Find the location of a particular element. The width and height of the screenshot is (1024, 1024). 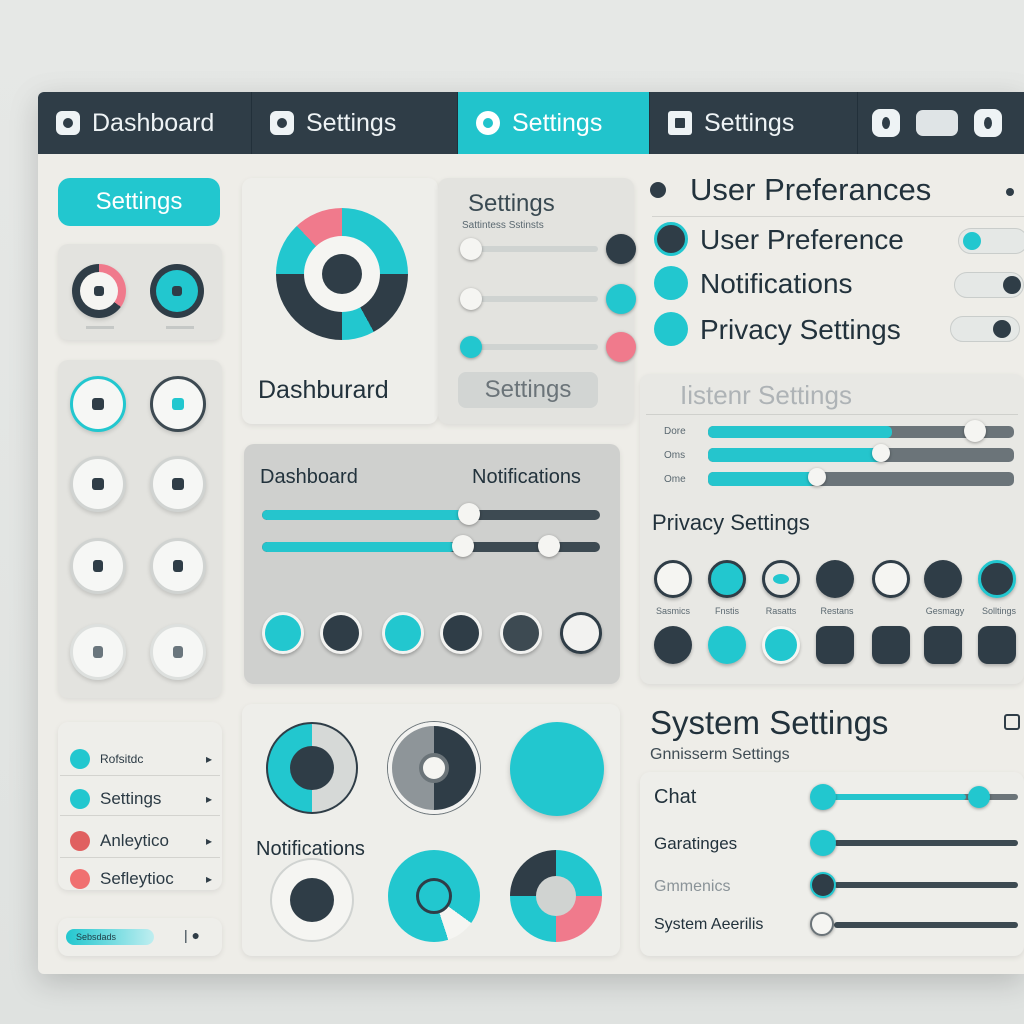

notifications-toggle is located at coordinates (989, 285).